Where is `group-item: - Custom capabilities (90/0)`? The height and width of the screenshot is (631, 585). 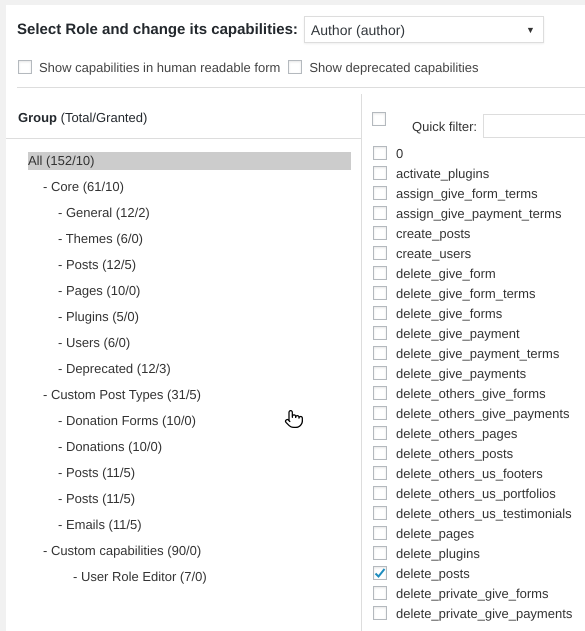 group-item: - Custom capabilities (90/0) is located at coordinates (189, 551).